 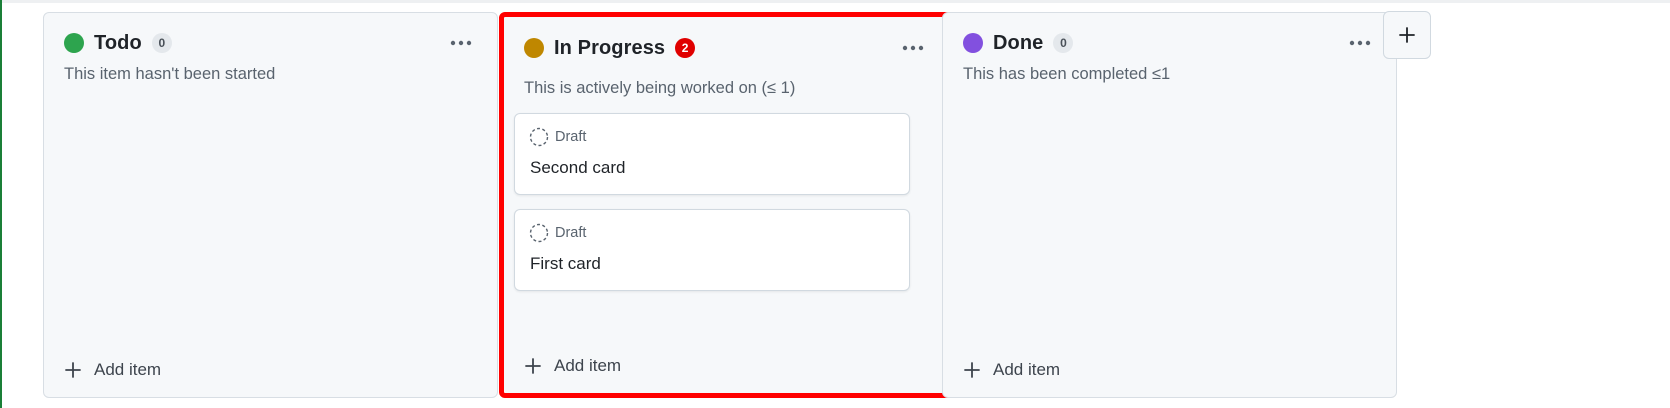 What do you see at coordinates (1169, 43) in the screenshot?
I see `column-header: Done 0` at bounding box center [1169, 43].